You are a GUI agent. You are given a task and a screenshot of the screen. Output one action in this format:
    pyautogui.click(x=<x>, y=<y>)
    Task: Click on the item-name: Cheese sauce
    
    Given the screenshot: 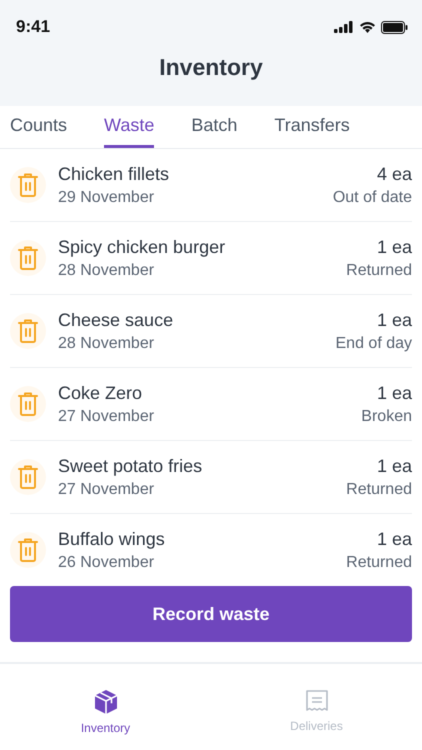 What is the action you would take?
    pyautogui.click(x=116, y=320)
    